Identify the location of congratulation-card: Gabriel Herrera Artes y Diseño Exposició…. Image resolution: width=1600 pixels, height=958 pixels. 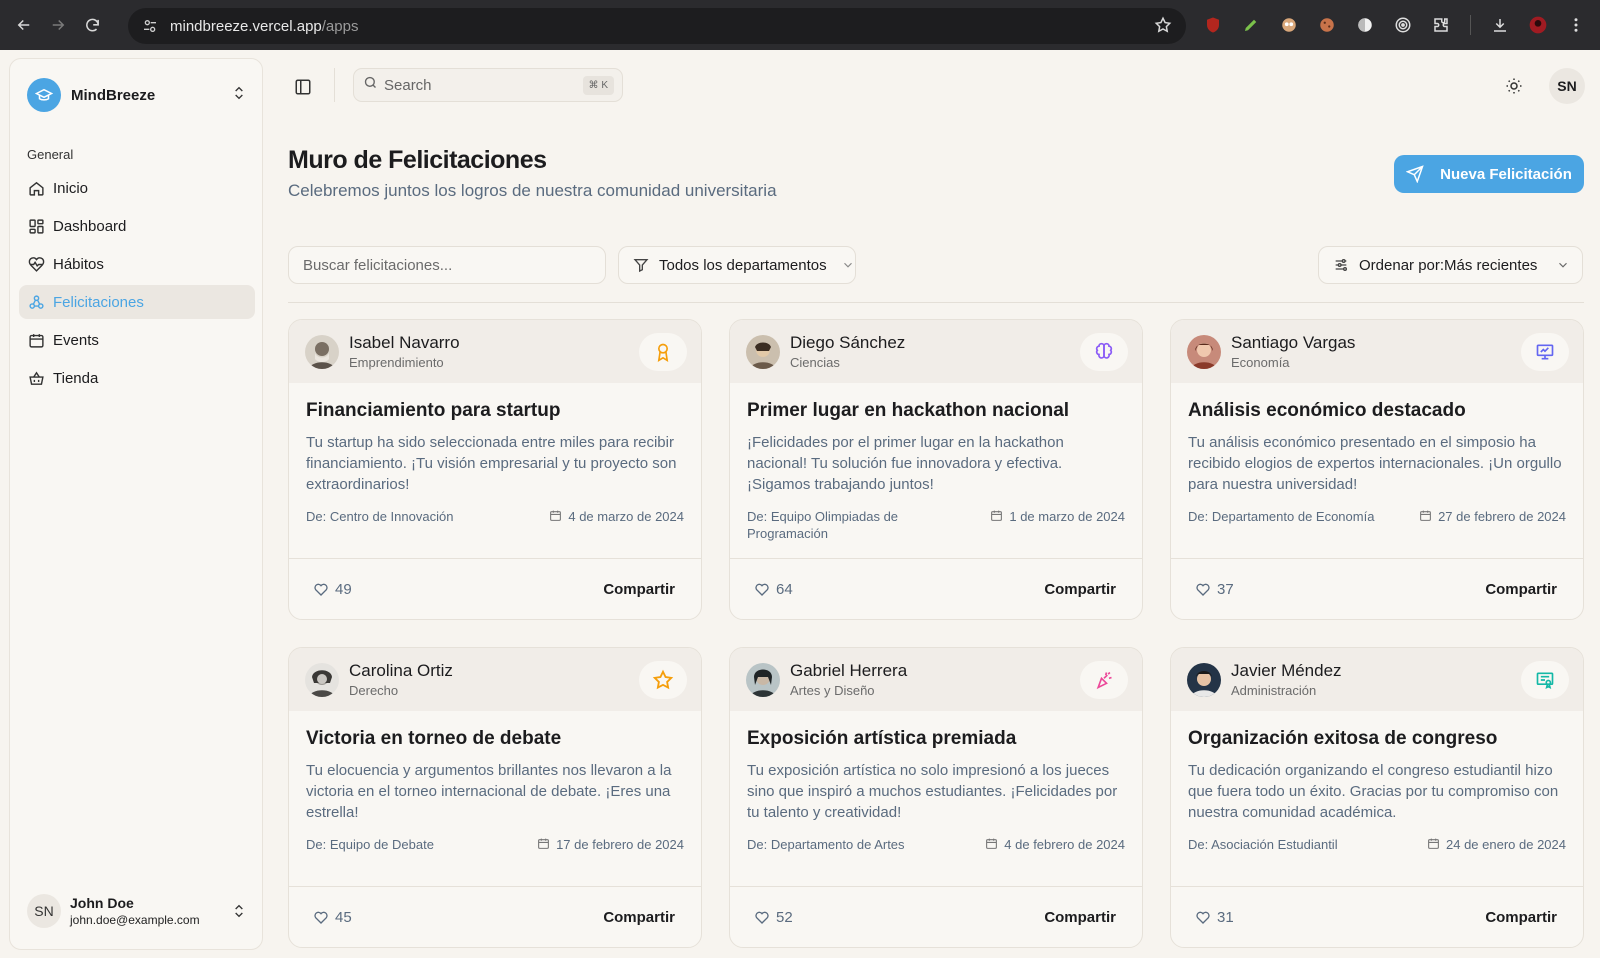
(936, 797).